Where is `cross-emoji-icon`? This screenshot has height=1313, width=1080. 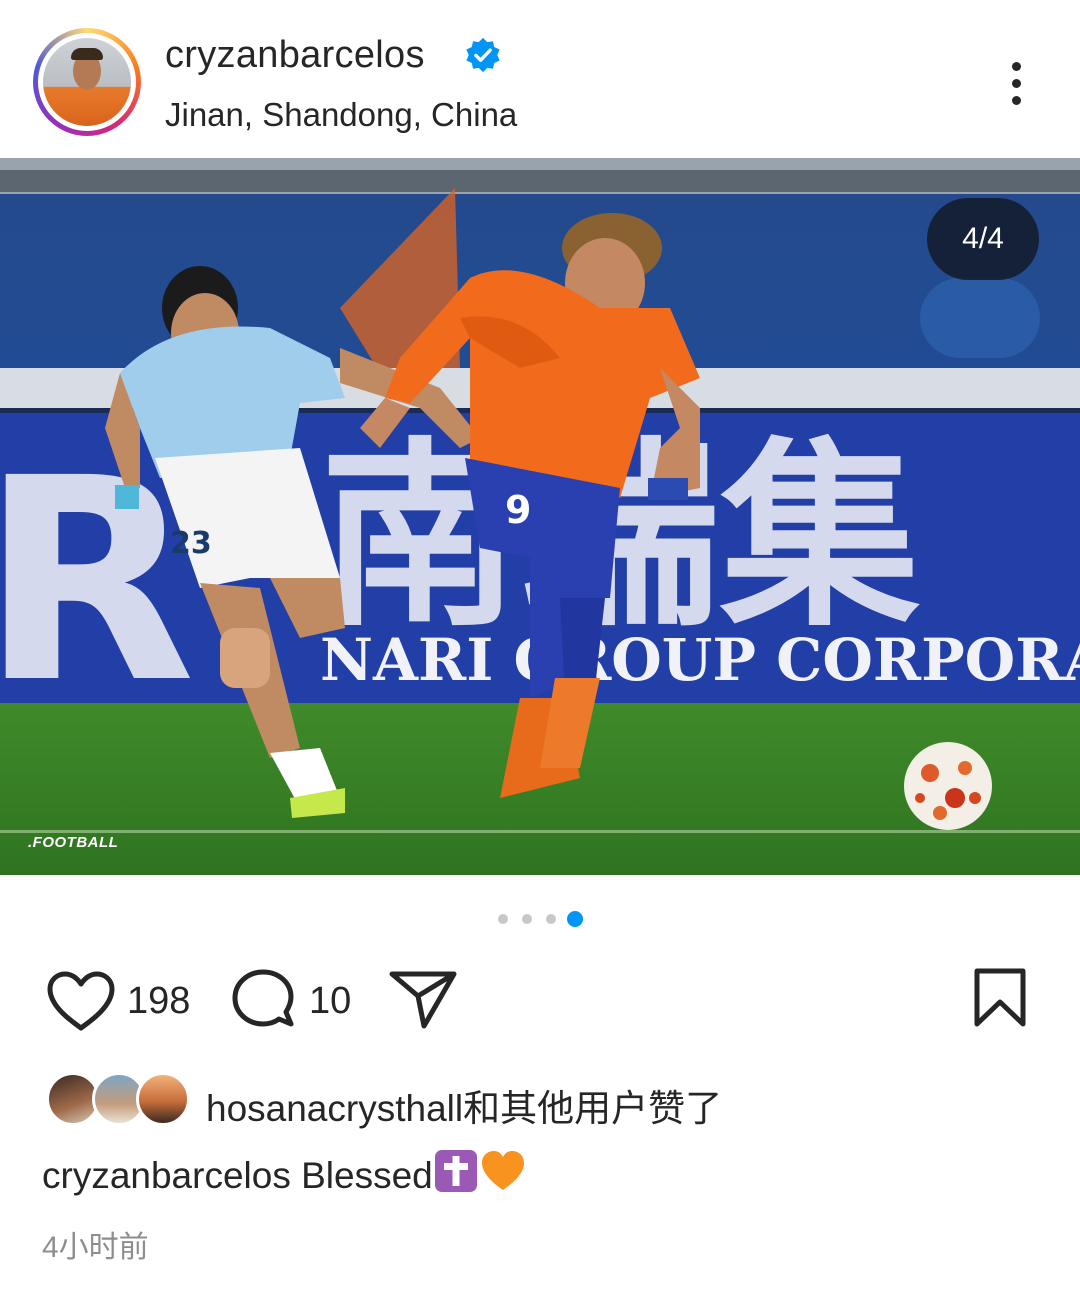
cross-emoji-icon is located at coordinates (456, 1175).